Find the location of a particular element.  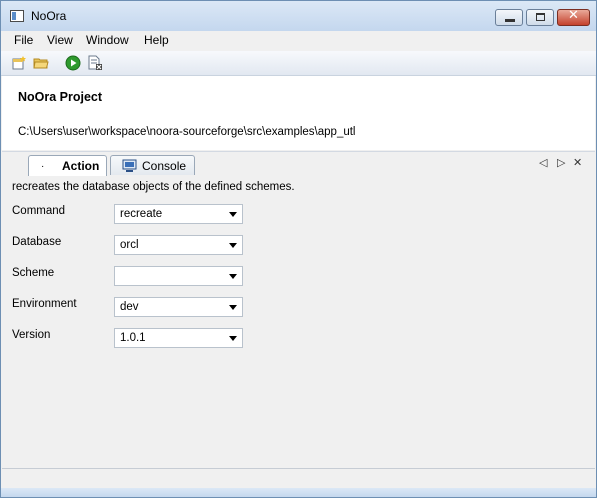

maximize-button is located at coordinates (540, 17).